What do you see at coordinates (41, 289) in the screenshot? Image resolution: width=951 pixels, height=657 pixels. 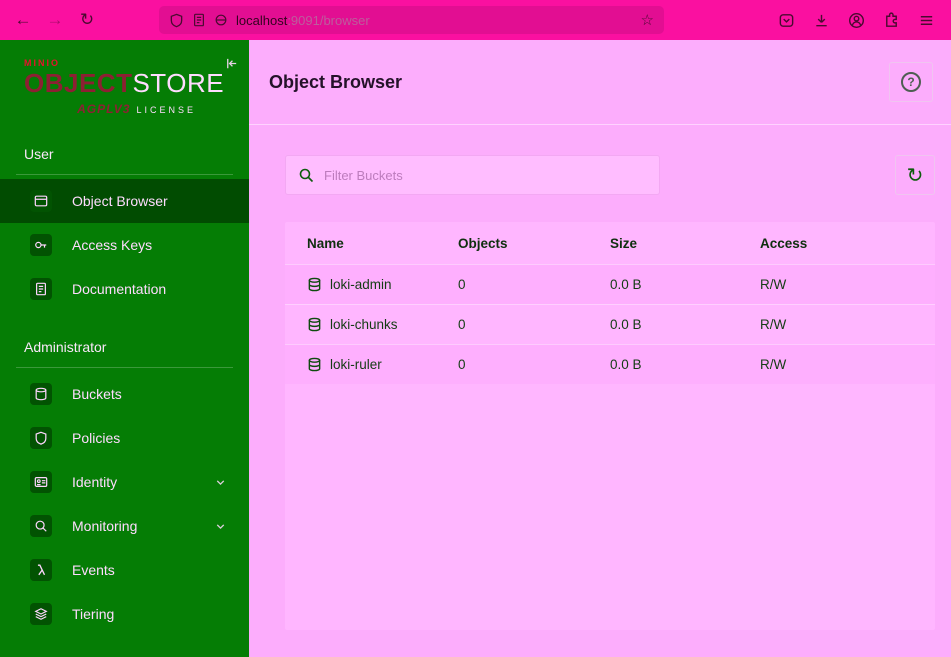 I see `documentation-icon` at bounding box center [41, 289].